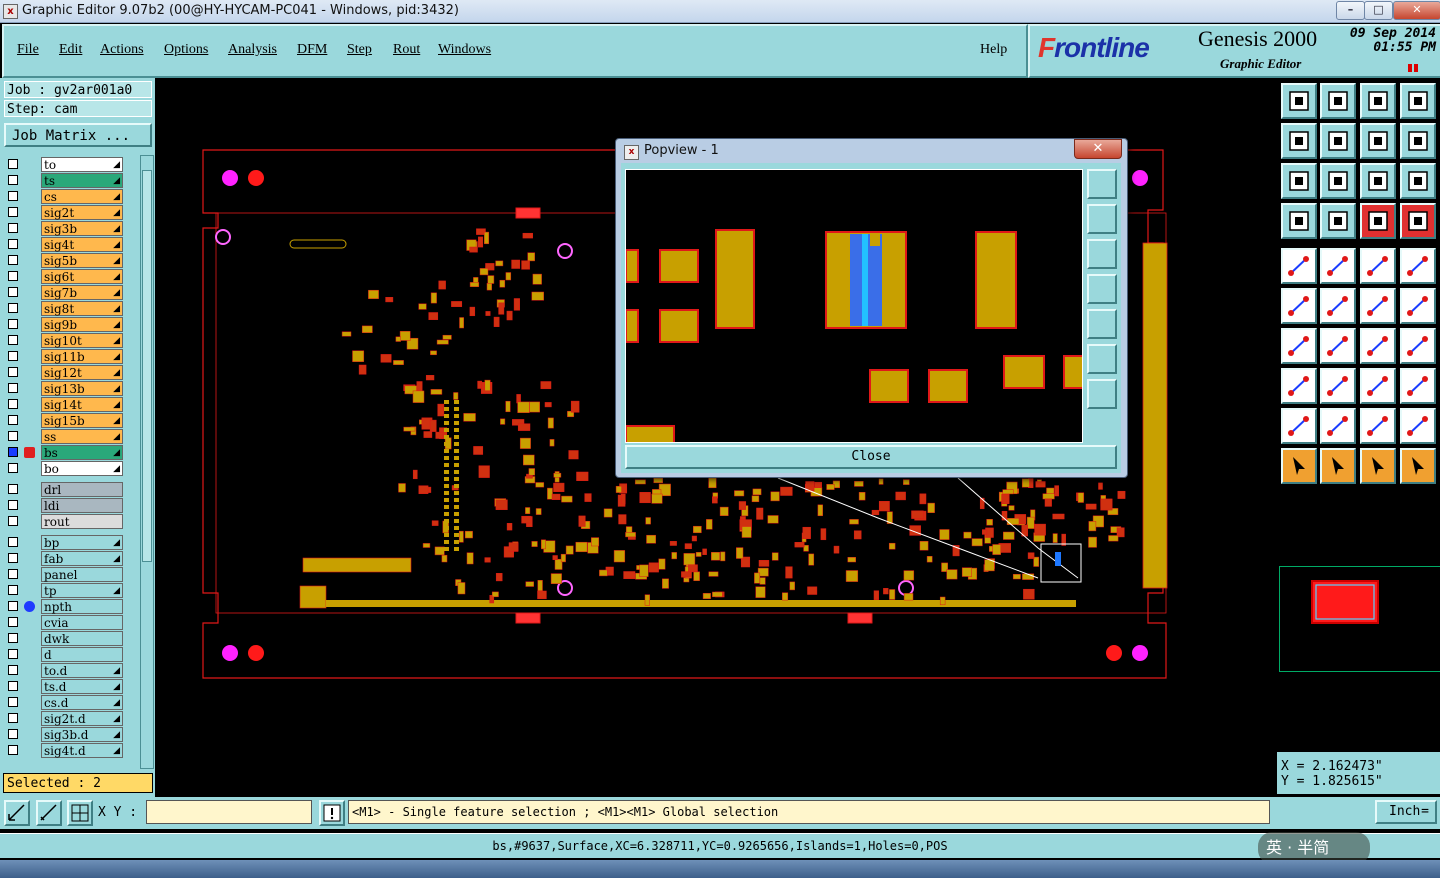 Image resolution: width=1440 pixels, height=878 pixels. I want to click on layer-name: sig4t ◢, so click(82, 244).